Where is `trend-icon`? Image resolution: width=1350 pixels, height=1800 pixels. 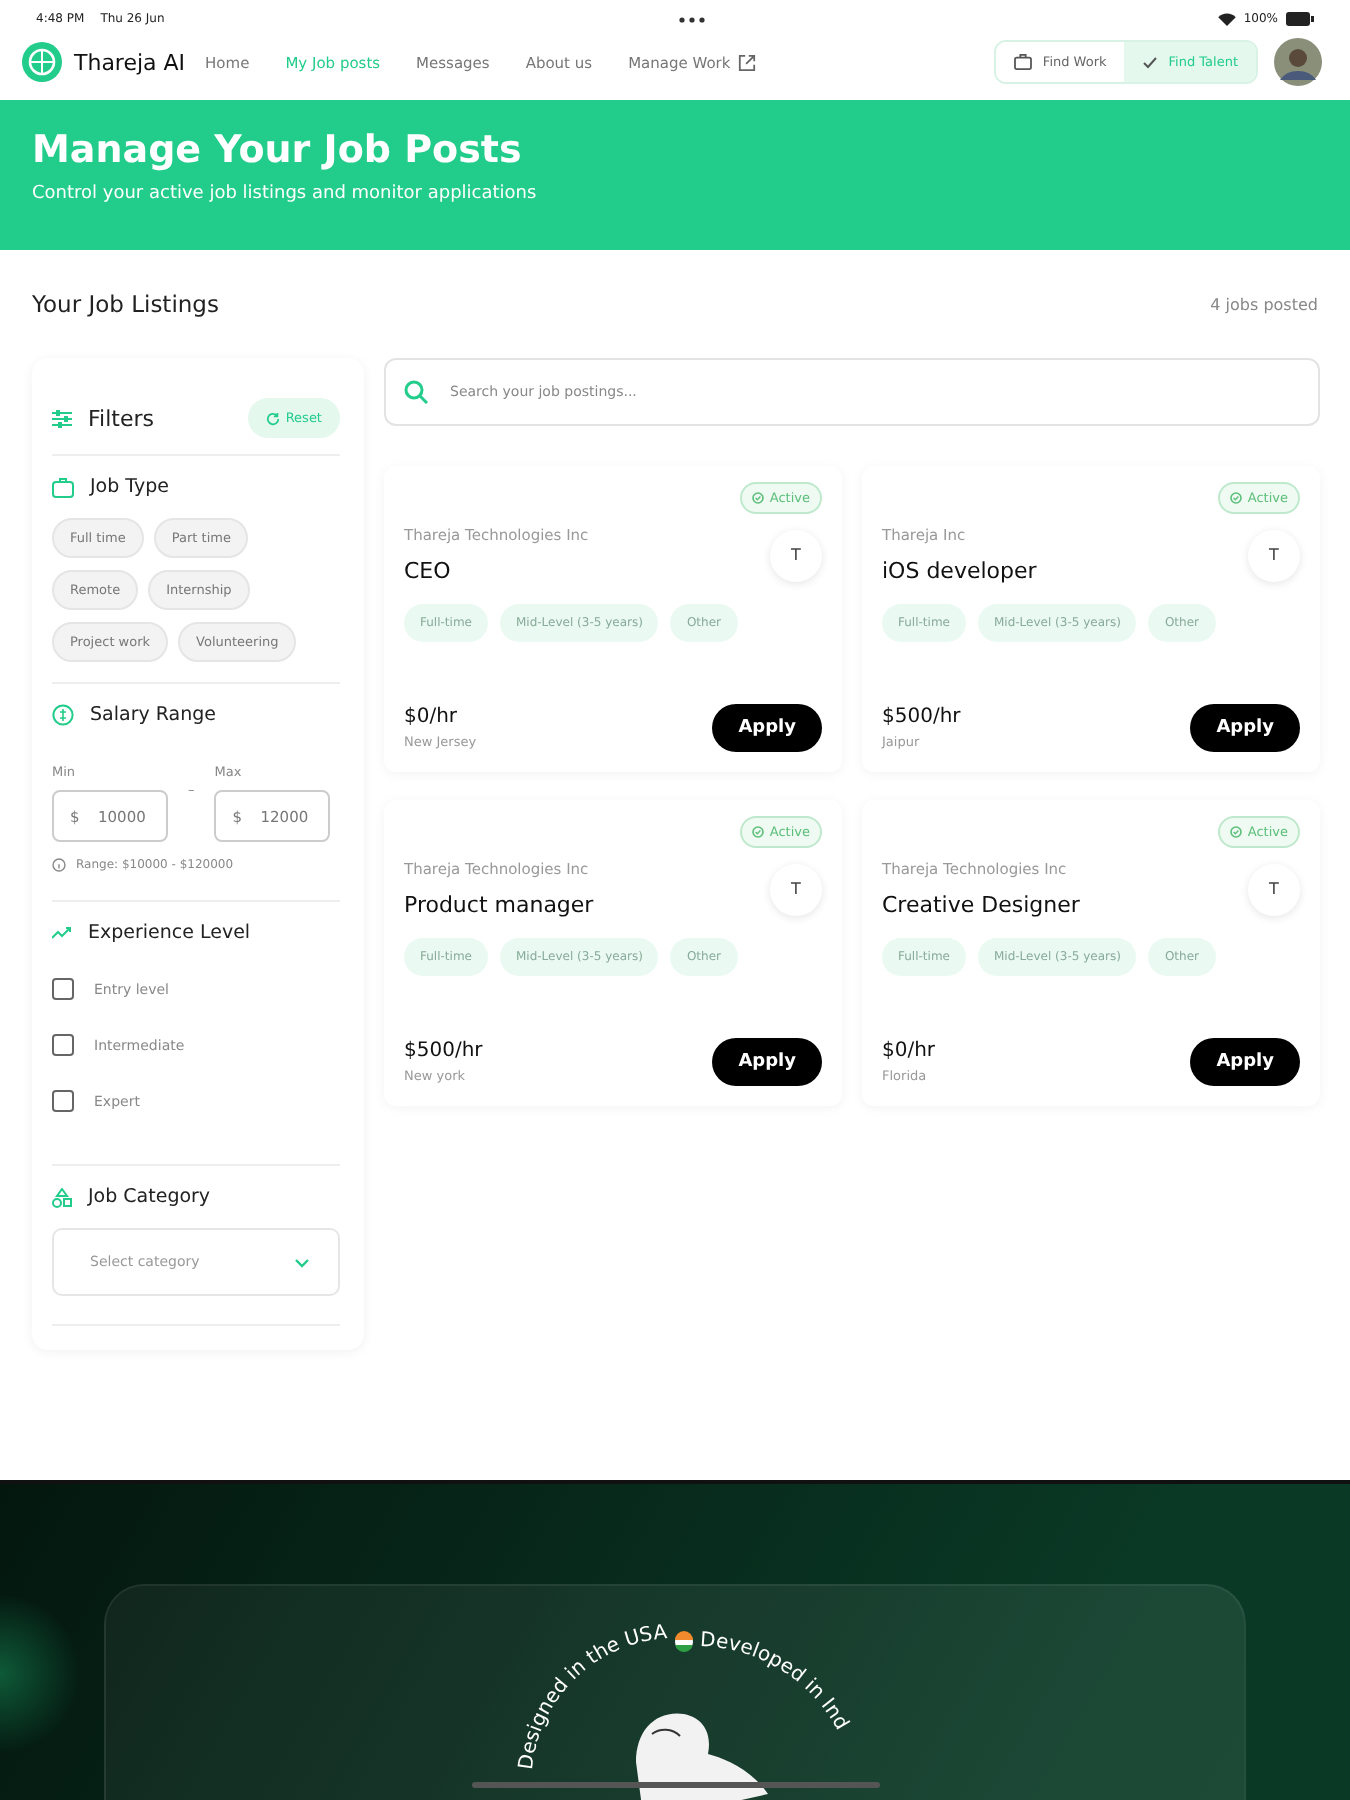 trend-icon is located at coordinates (62, 933).